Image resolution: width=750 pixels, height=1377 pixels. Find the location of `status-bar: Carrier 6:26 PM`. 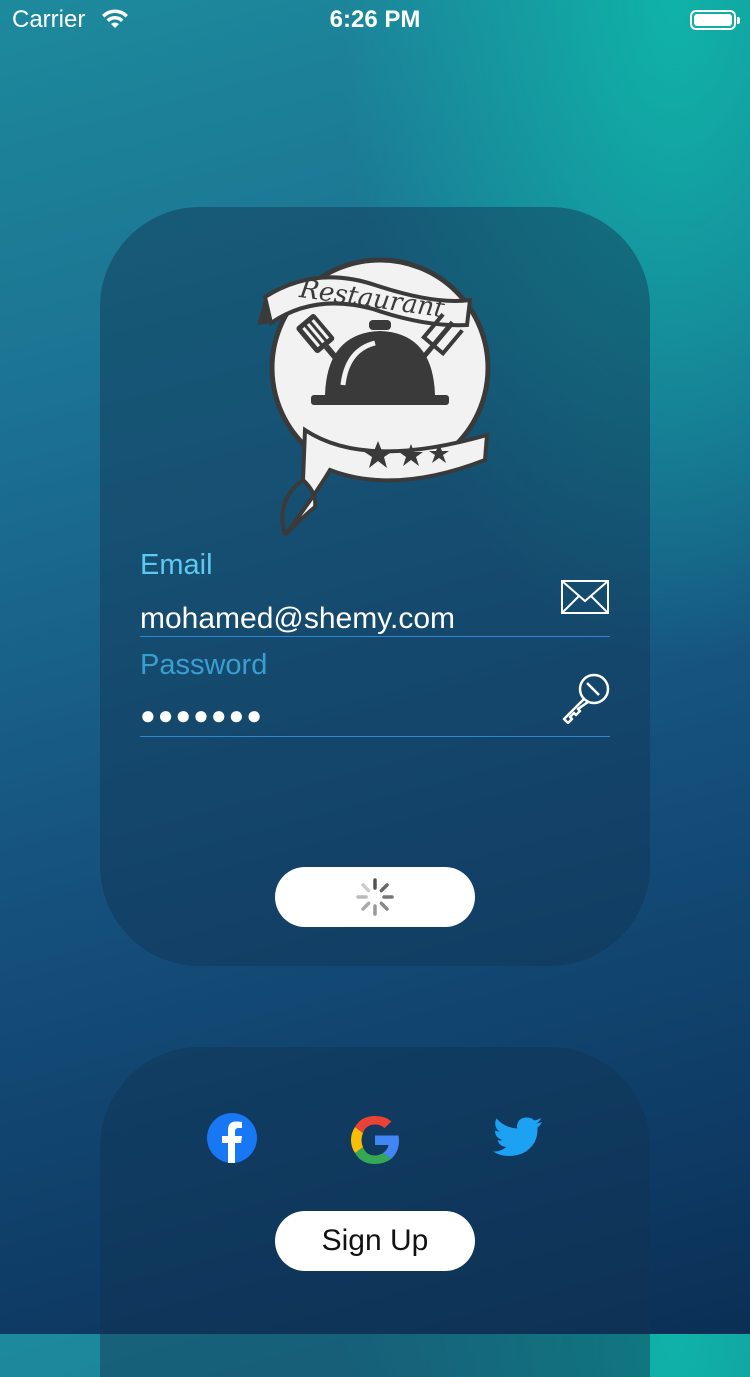

status-bar: Carrier 6:26 PM is located at coordinates (375, 20).